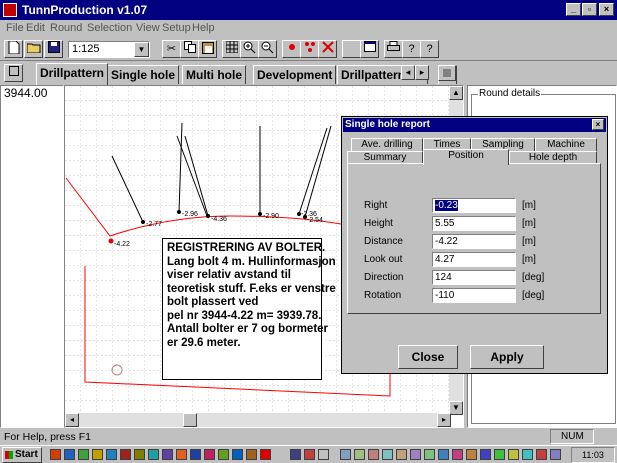 This screenshot has height=463, width=617. What do you see at coordinates (466, 157) in the screenshot?
I see `dialog-tab-position: Position` at bounding box center [466, 157].